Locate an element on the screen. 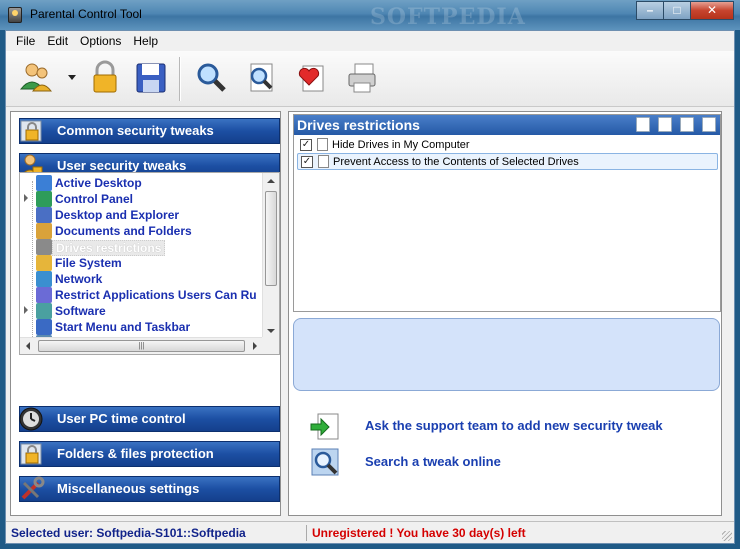  maximize-button: □ is located at coordinates (677, 10).